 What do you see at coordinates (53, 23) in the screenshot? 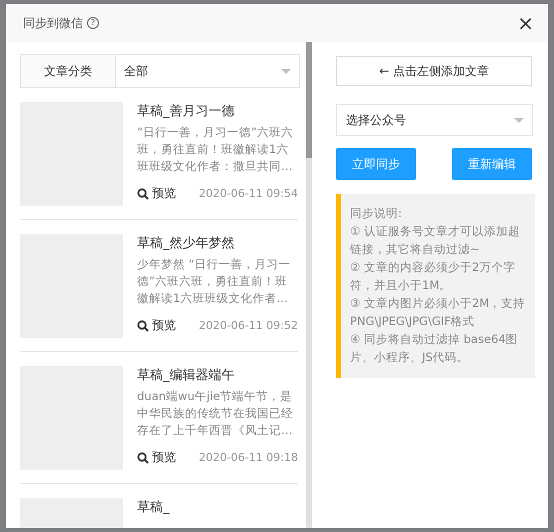
I see `dialog-title: 同步到微信` at bounding box center [53, 23].